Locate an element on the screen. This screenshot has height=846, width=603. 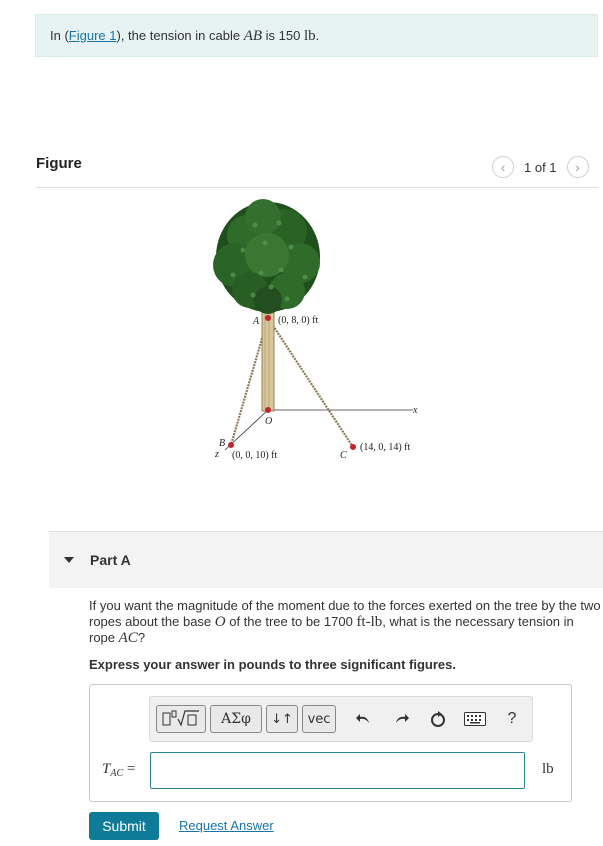
label-a: A is located at coordinates (256, 321).